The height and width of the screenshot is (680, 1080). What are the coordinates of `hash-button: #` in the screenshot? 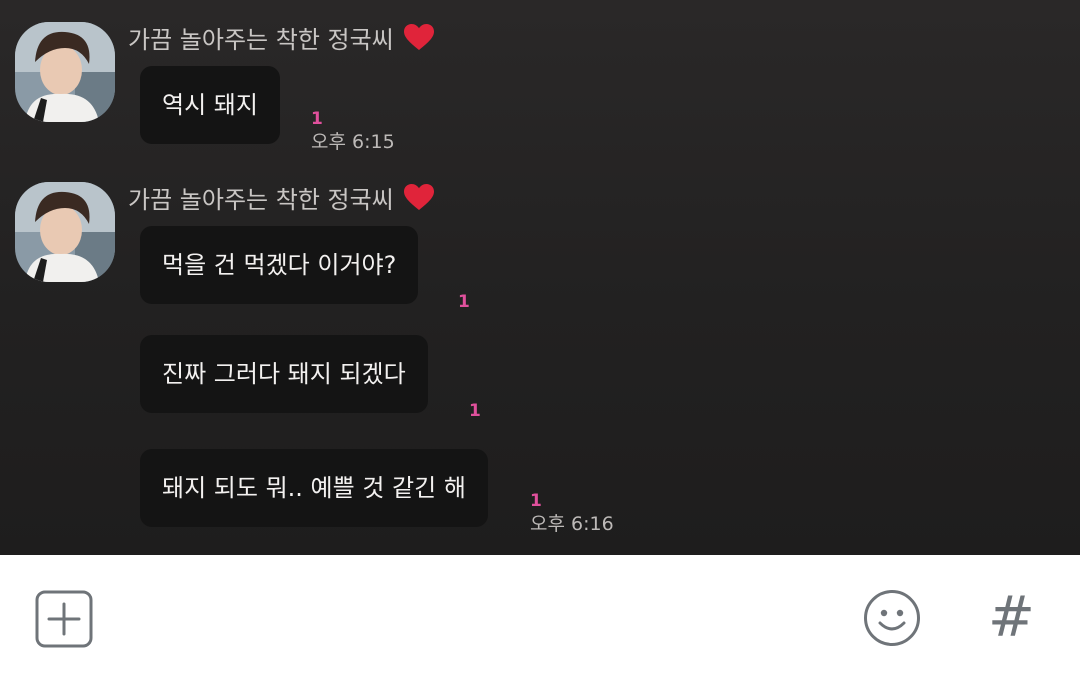 It's located at (1011, 618).